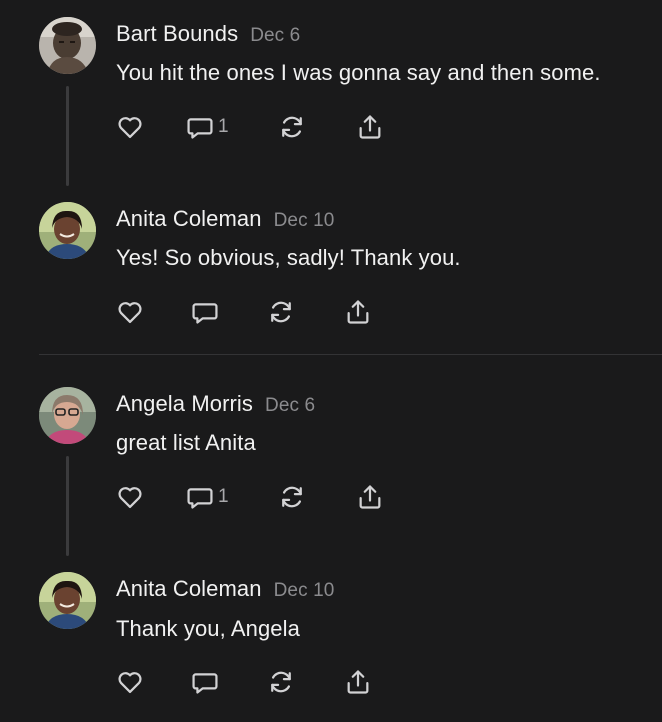 This screenshot has width=662, height=722. Describe the element at coordinates (208, 628) in the screenshot. I see `comment-text: Thank you, Angela` at that location.